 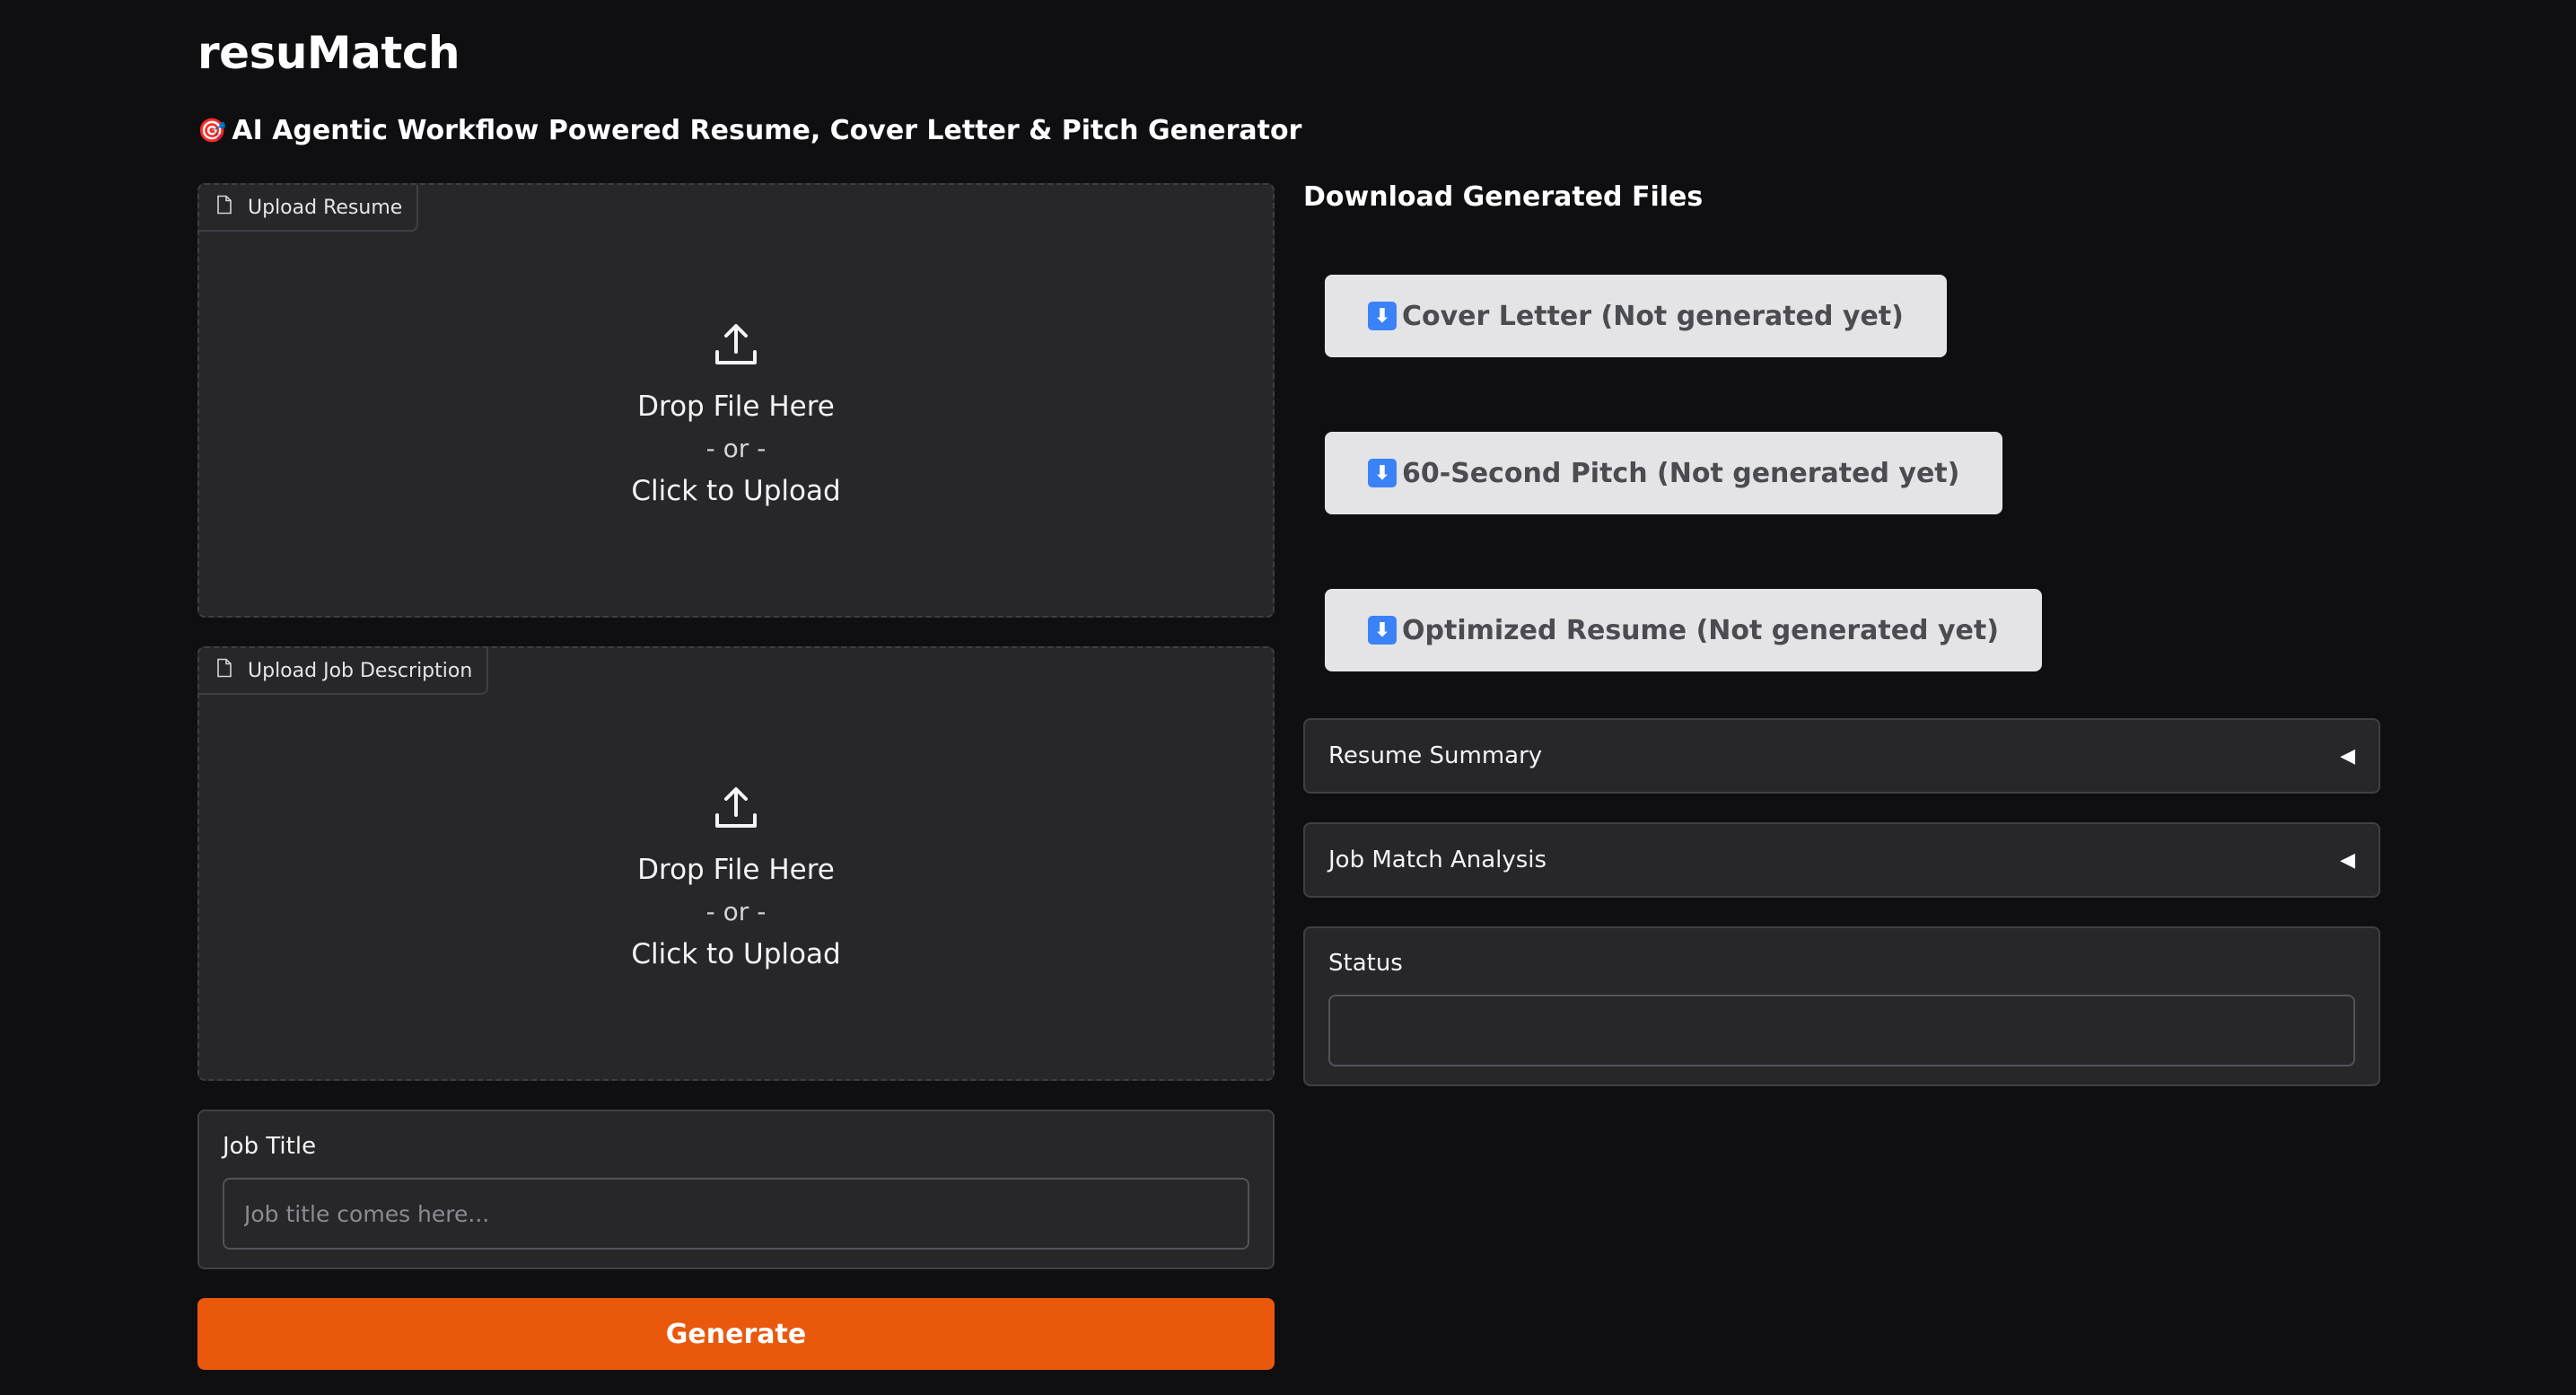 What do you see at coordinates (736, 1214) in the screenshot?
I see `job-title-input` at bounding box center [736, 1214].